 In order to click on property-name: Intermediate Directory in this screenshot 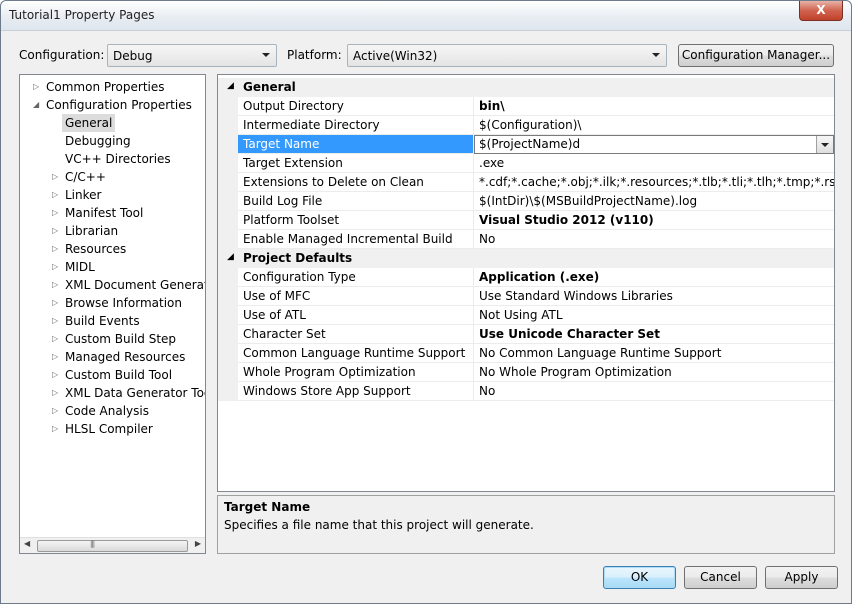, I will do `click(356, 125)`.